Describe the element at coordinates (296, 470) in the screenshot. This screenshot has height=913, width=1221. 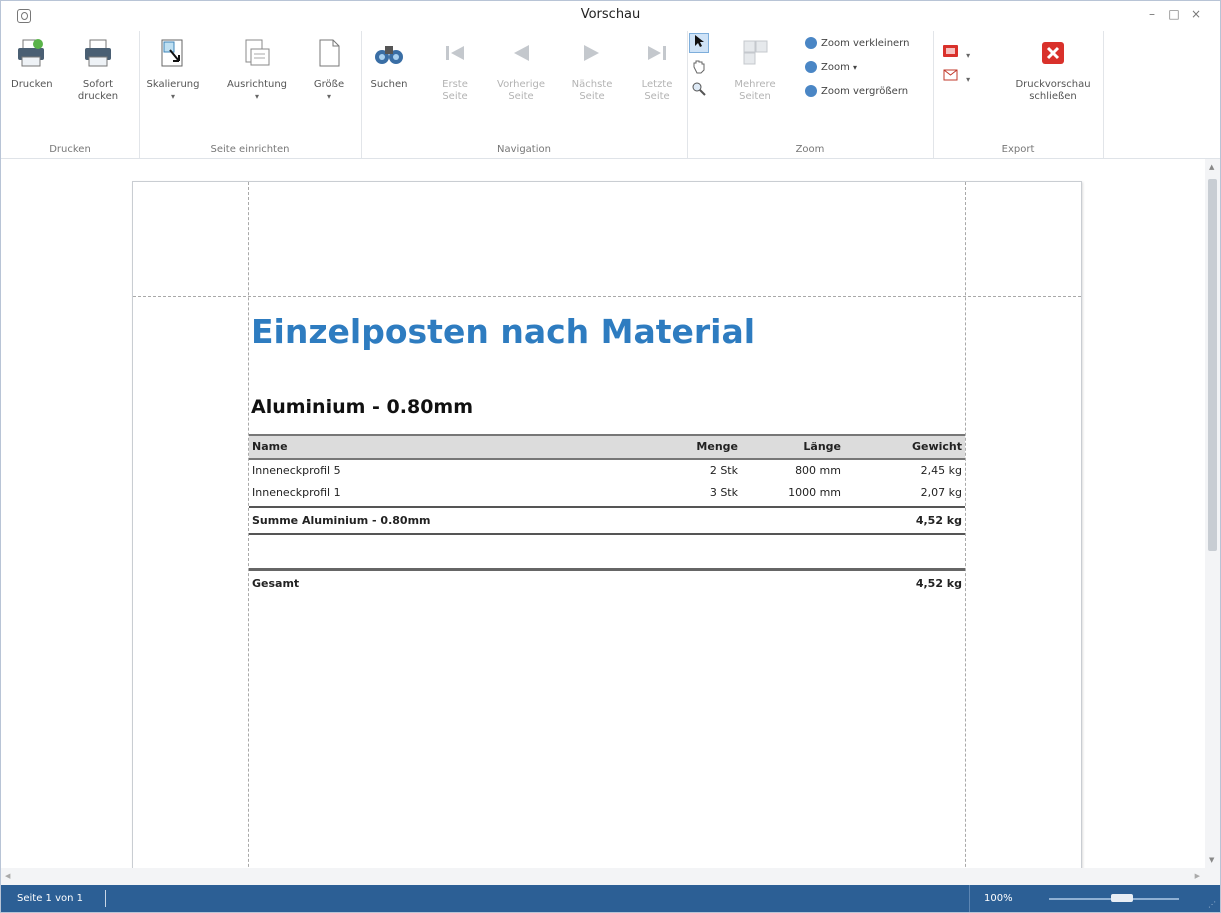
I see `row-name: Inneneckprofil 5` at that location.